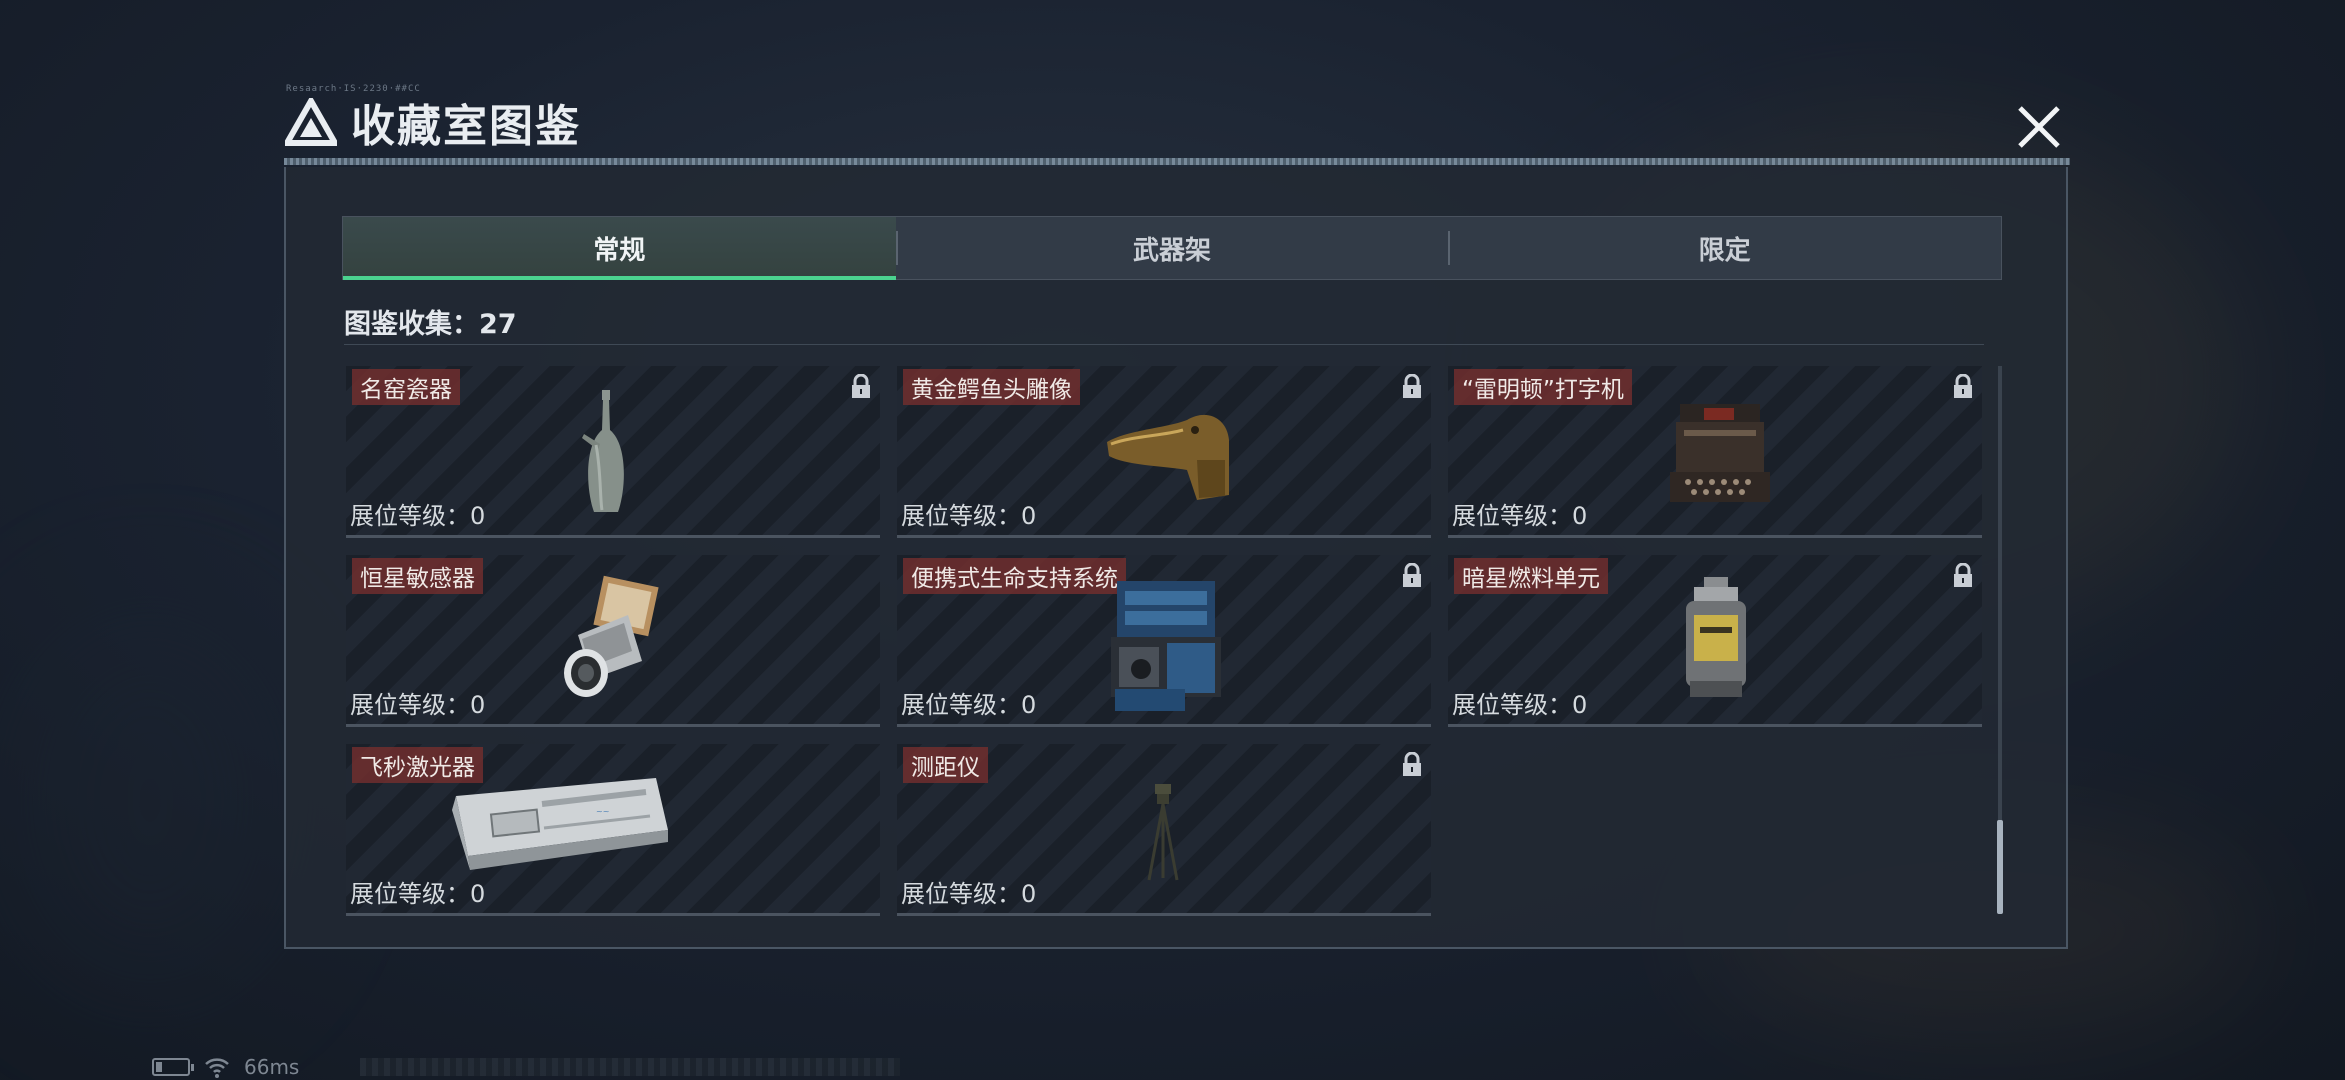 The image size is (2345, 1080). I want to click on item-card: 测距仪 展位等级：0, so click(1164, 830).